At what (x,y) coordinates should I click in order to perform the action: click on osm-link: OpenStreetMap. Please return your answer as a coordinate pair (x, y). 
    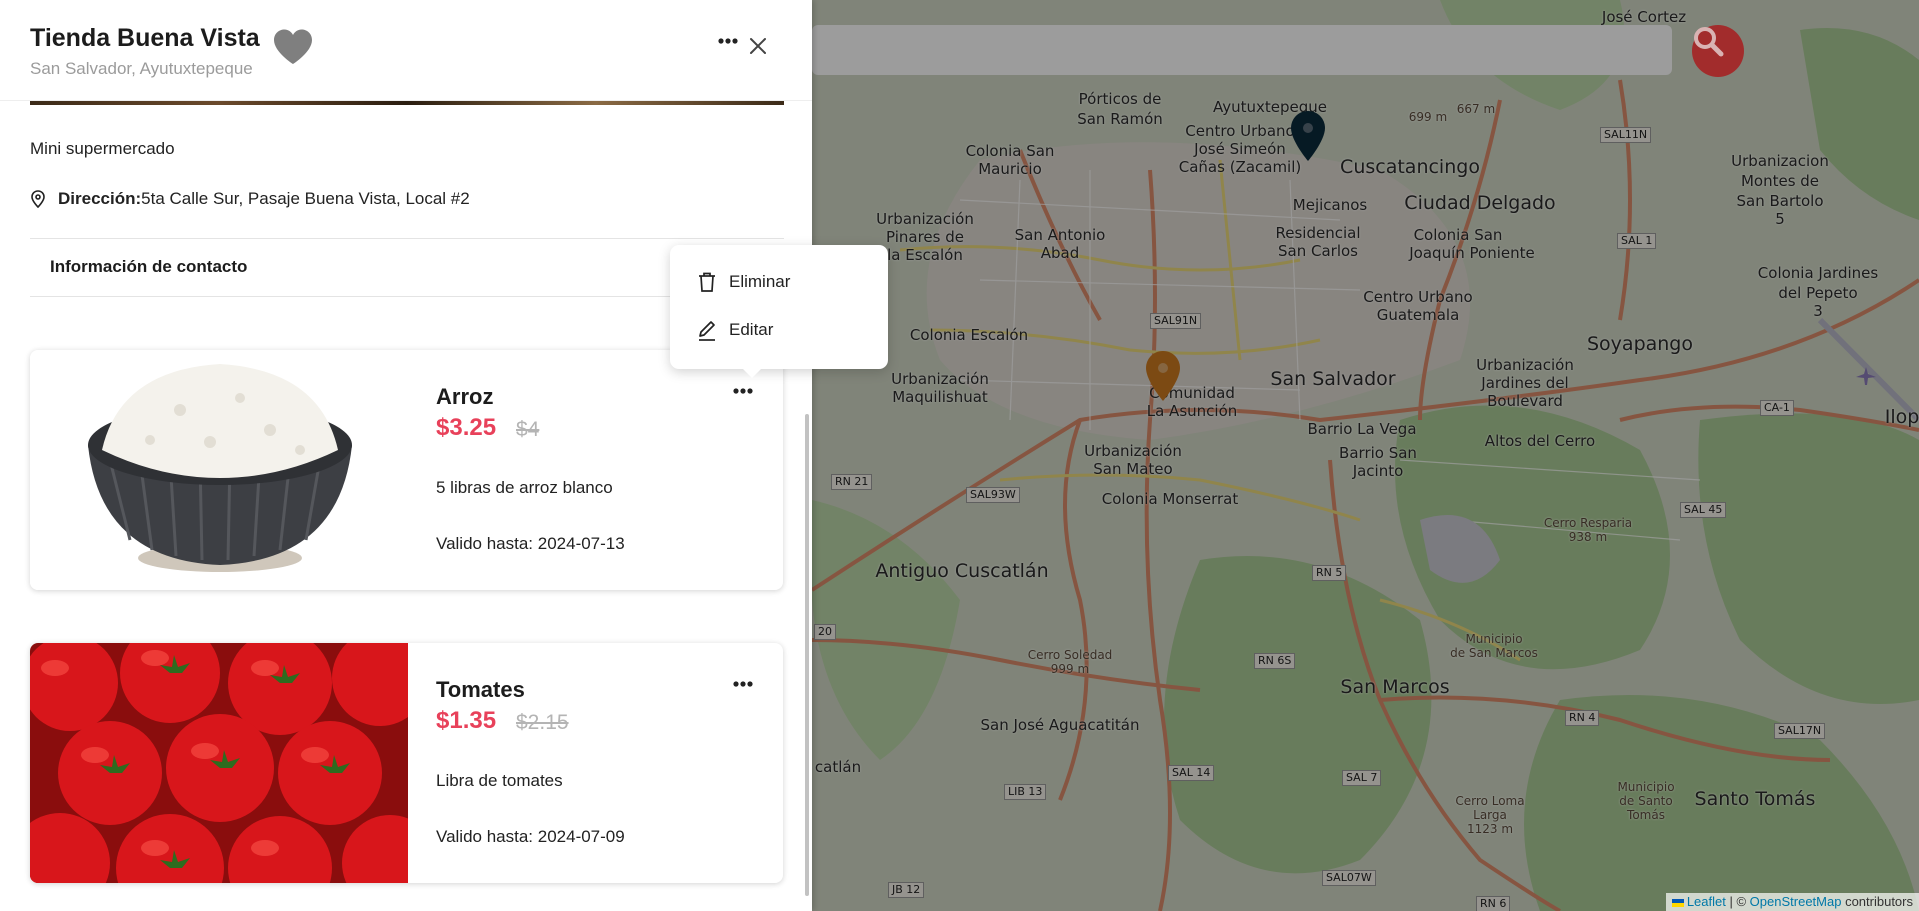
    Looking at the image, I should click on (1796, 901).